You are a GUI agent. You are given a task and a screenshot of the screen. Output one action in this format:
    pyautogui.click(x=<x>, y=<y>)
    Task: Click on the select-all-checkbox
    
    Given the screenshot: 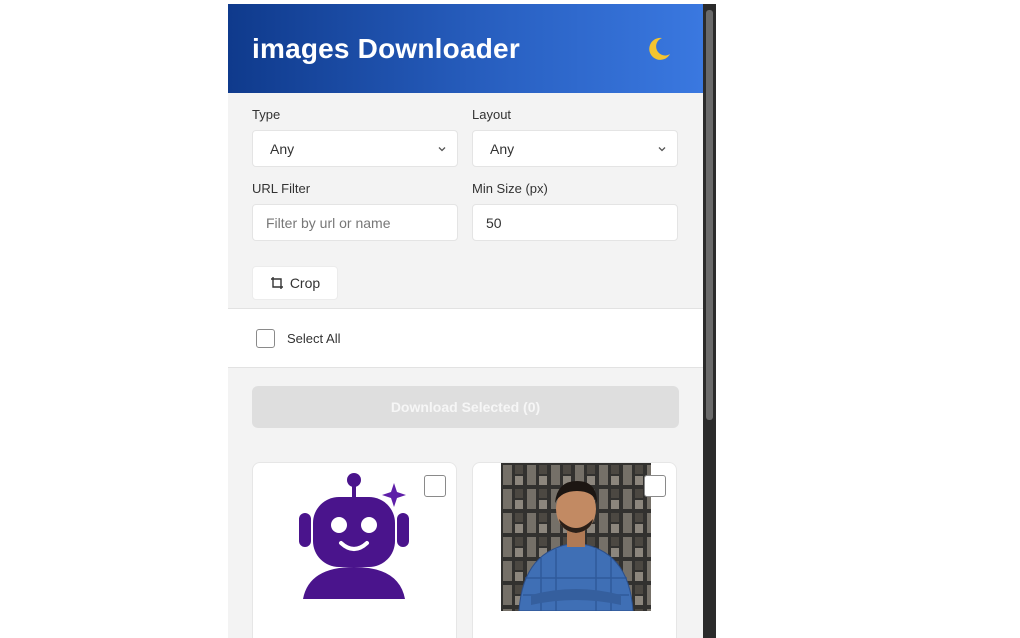 What is the action you would take?
    pyautogui.click(x=265, y=338)
    